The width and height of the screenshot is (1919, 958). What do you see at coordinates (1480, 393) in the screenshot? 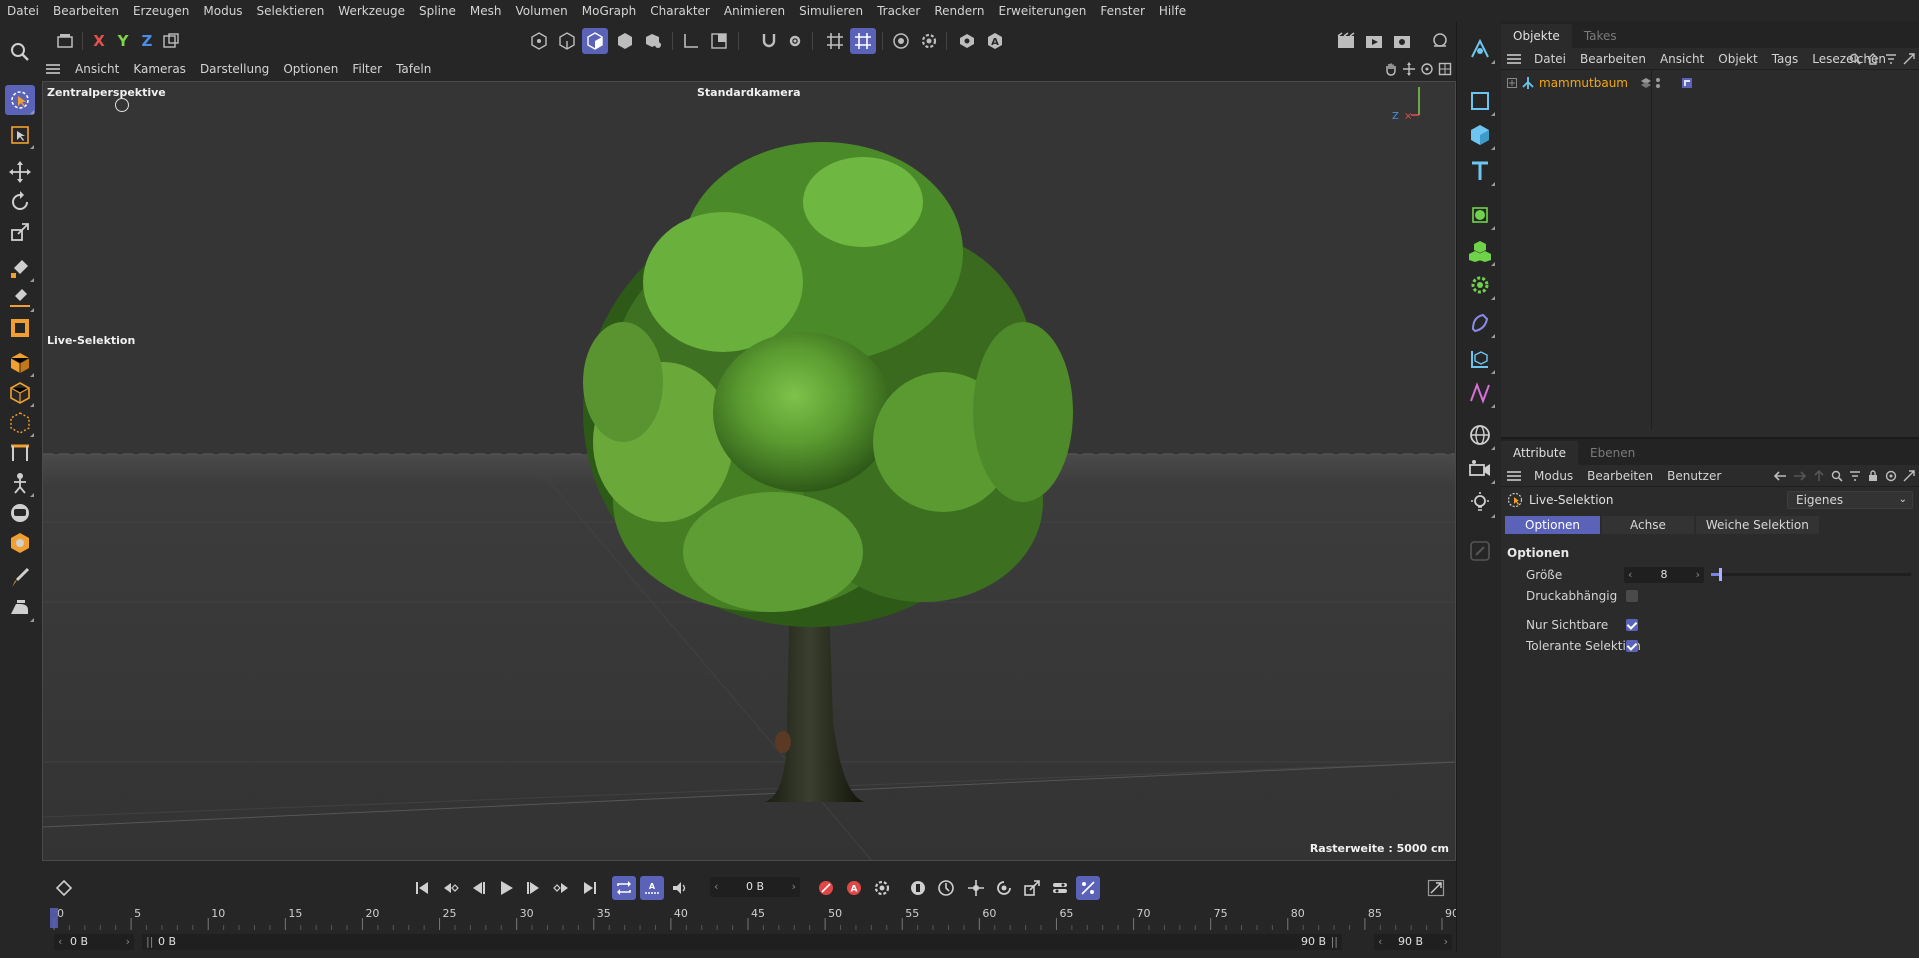
I see `scene-node-icon` at bounding box center [1480, 393].